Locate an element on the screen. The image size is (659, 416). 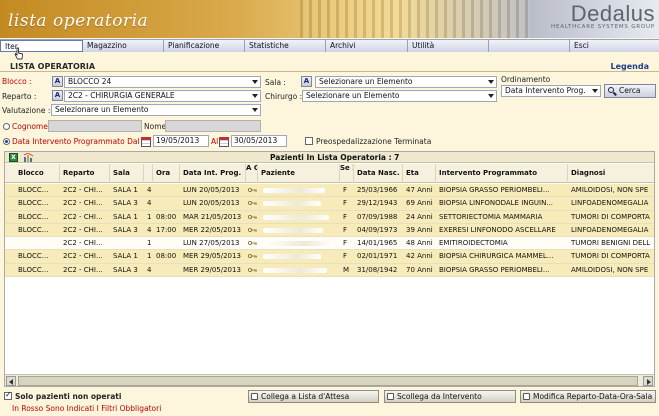
menu-statistiche: Statistiche is located at coordinates (285, 46).